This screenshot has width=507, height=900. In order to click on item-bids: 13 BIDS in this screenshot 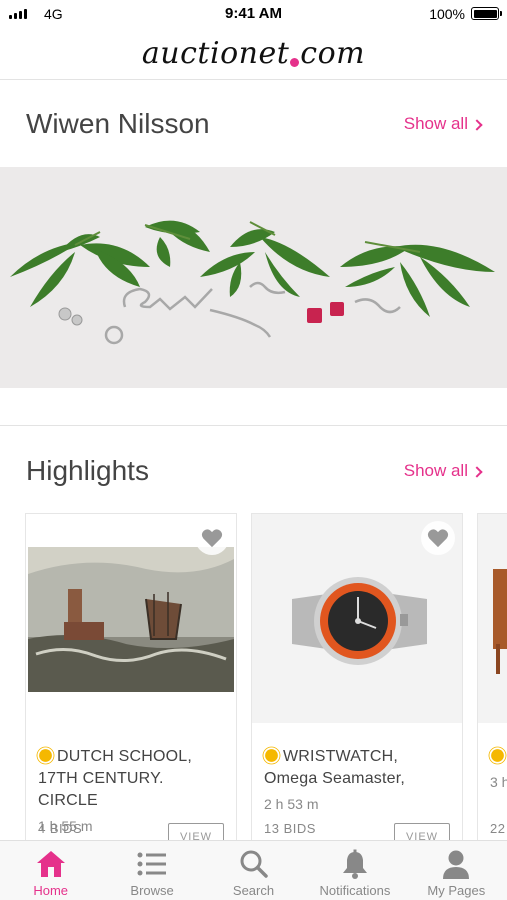, I will do `click(290, 828)`.